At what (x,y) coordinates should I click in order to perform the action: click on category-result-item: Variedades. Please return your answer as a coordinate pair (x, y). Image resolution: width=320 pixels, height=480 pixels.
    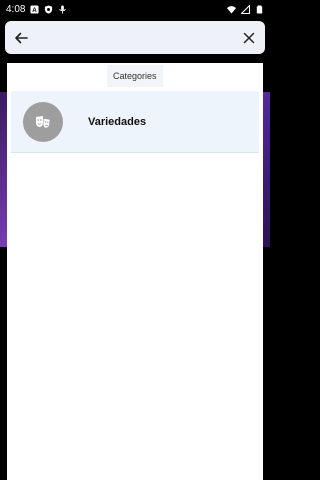
    Looking at the image, I should click on (135, 122).